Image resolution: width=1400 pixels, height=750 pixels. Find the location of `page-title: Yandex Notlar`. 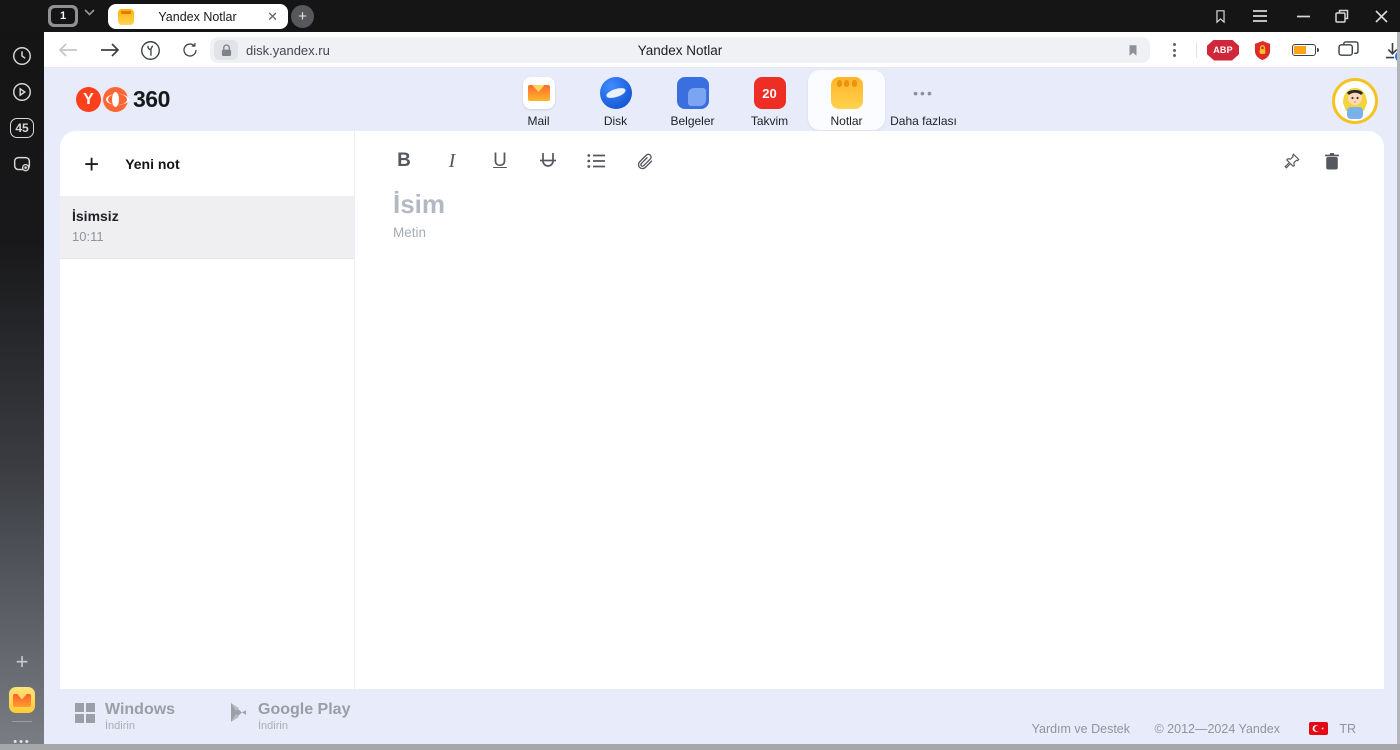

page-title: Yandex Notlar is located at coordinates (680, 50).